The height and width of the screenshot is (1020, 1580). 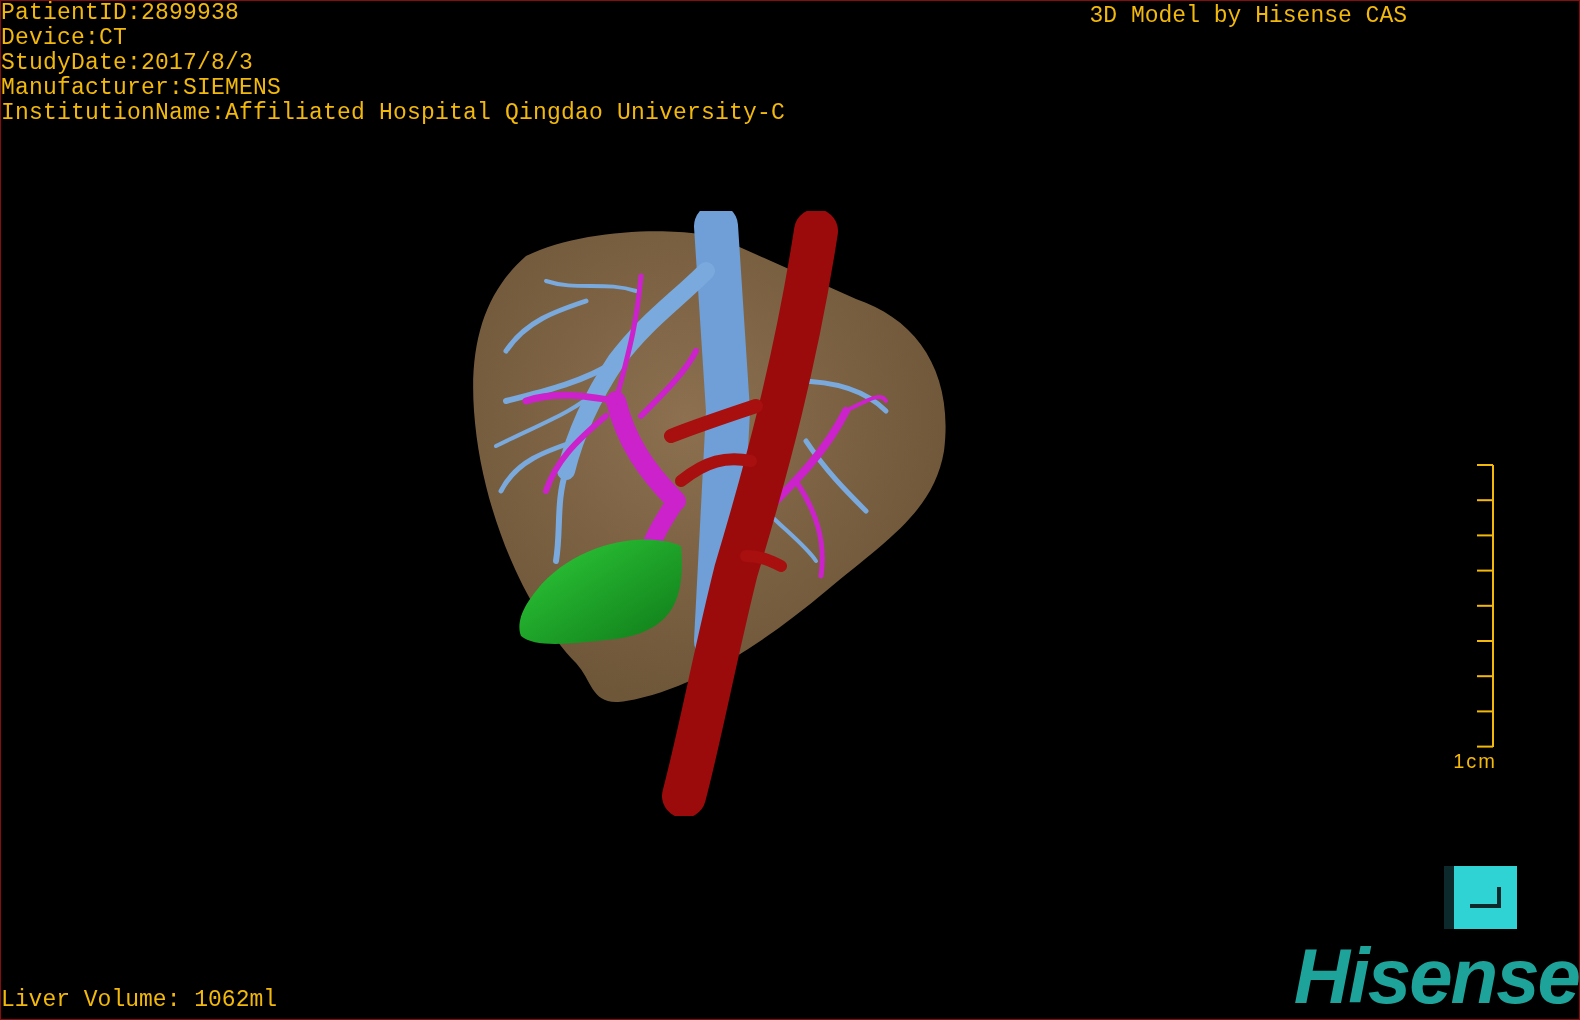 What do you see at coordinates (1475, 761) in the screenshot?
I see `scale-label: 1cm` at bounding box center [1475, 761].